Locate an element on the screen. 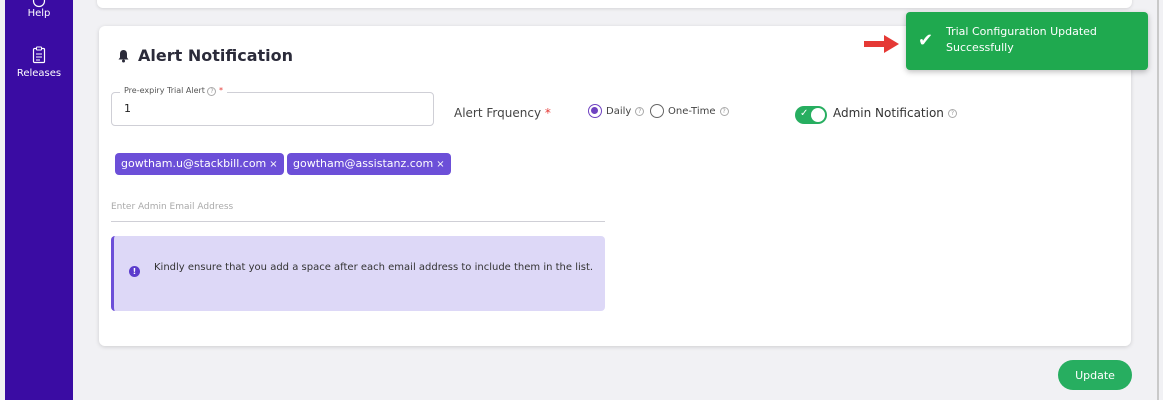 The image size is (1163, 400). clipboard-icon is located at coordinates (39, 55).